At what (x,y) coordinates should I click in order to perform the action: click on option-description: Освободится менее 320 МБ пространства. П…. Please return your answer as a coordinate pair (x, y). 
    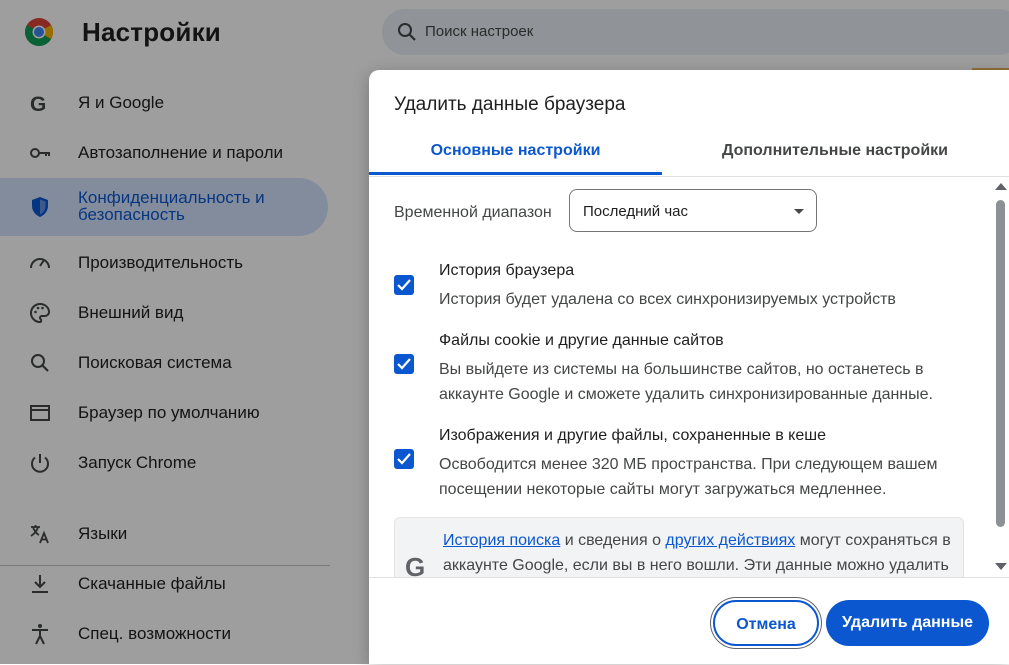
    Looking at the image, I should click on (688, 477).